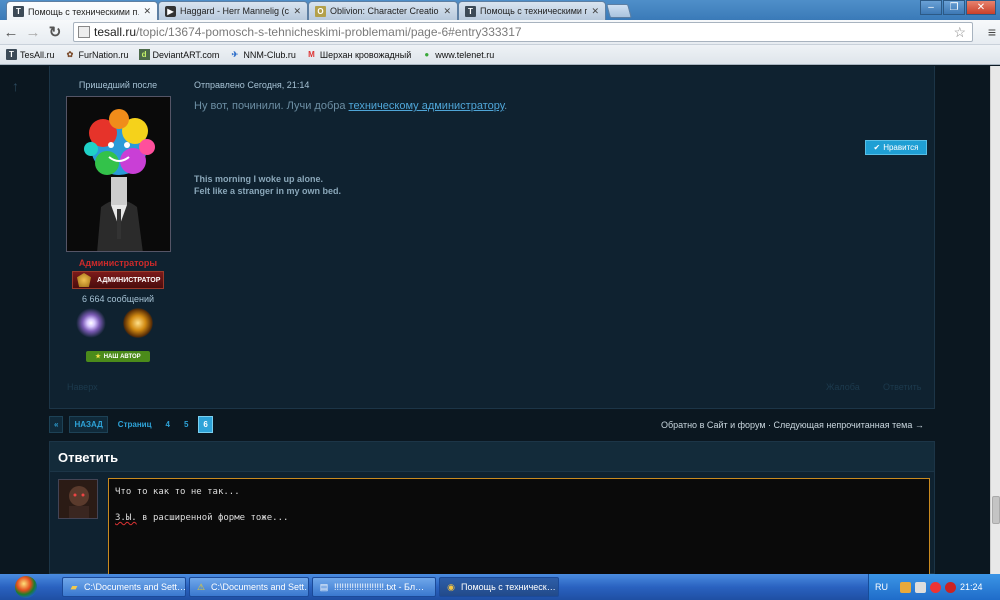 The image size is (1000, 600). I want to click on admin-link: техническому администратору, so click(427, 106).